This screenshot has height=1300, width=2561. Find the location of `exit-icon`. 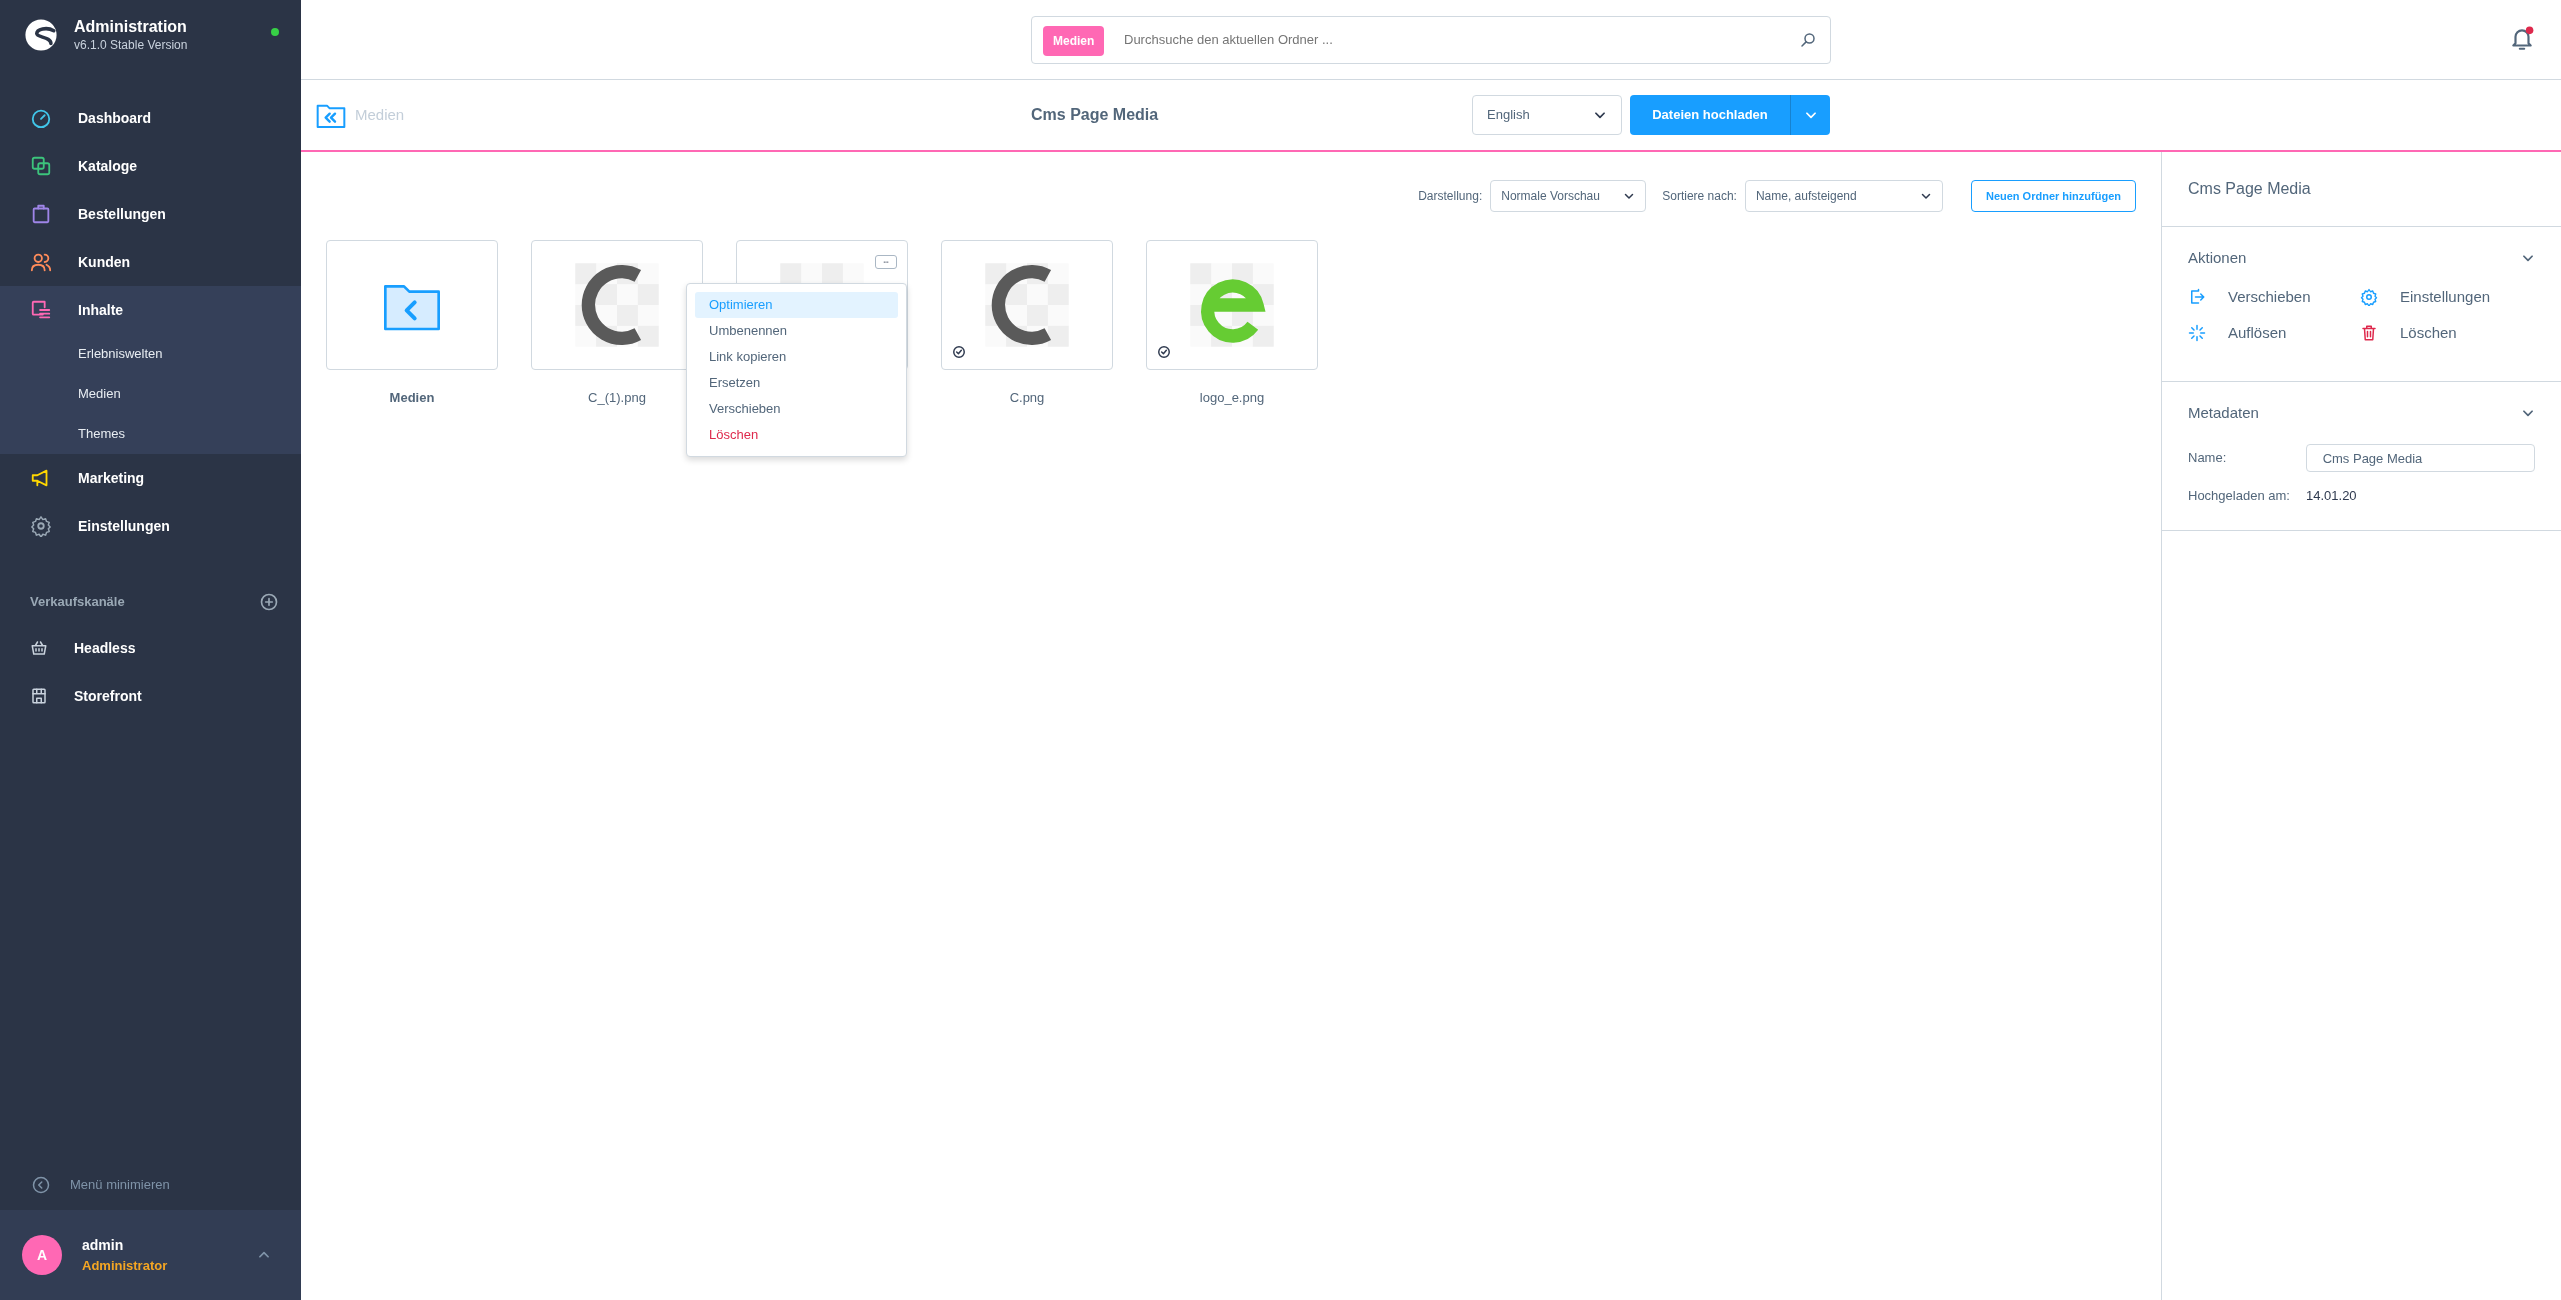

exit-icon is located at coordinates (2197, 297).